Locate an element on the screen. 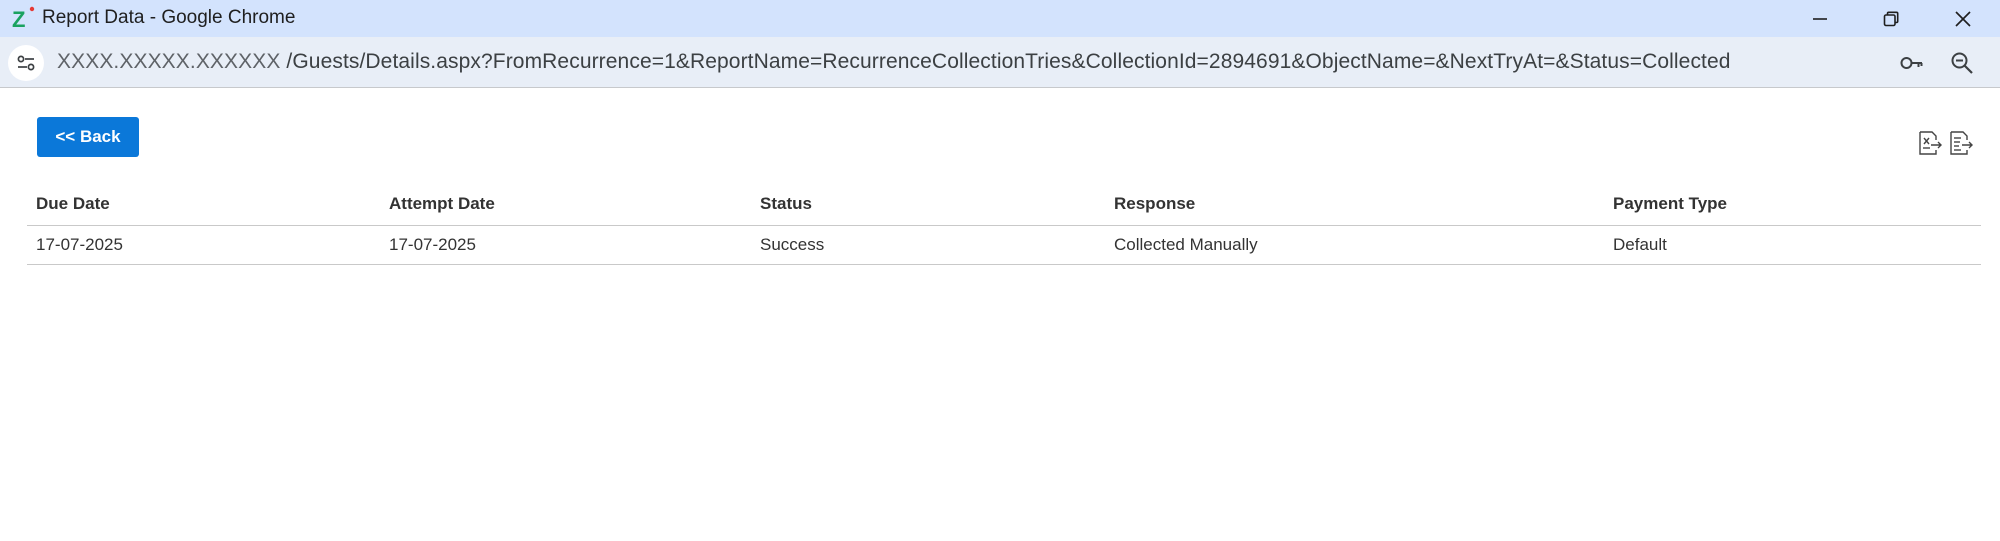  minimize-button is located at coordinates (1820, 18).